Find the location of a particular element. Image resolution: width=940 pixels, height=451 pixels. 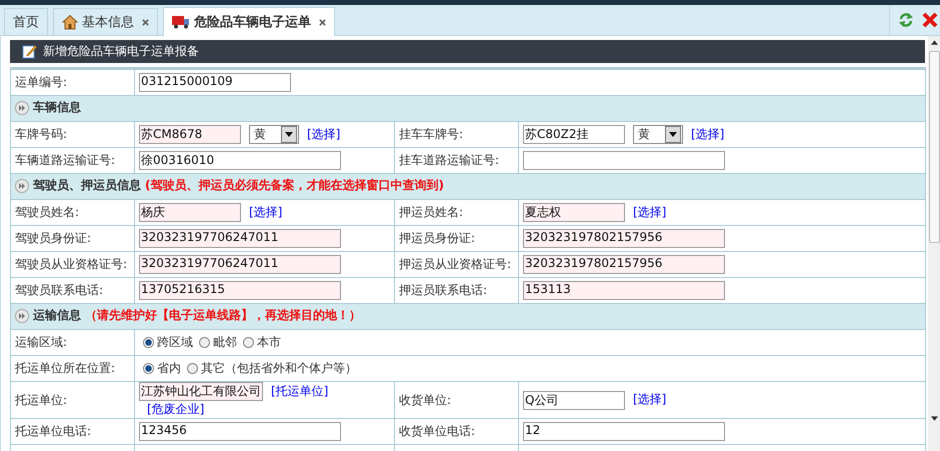

tab: 首页 is located at coordinates (26, 21).